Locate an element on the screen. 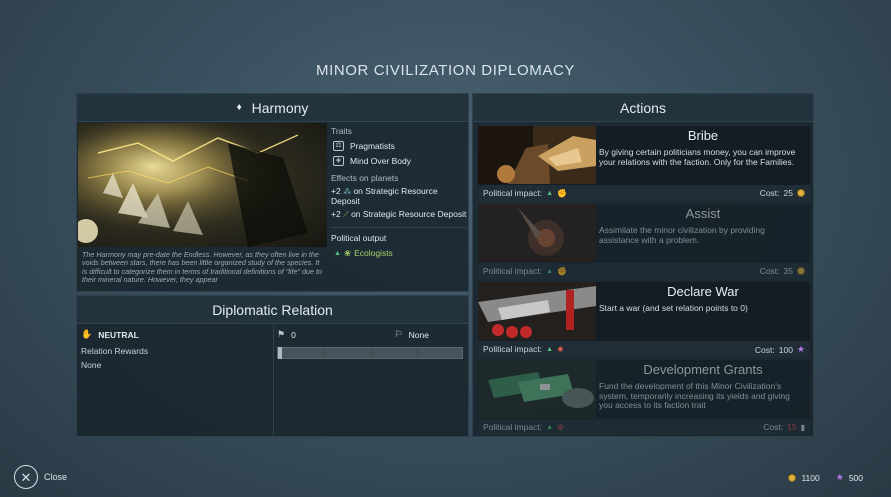 This screenshot has width=891, height=497. fist-icon: ✊ is located at coordinates (562, 193).